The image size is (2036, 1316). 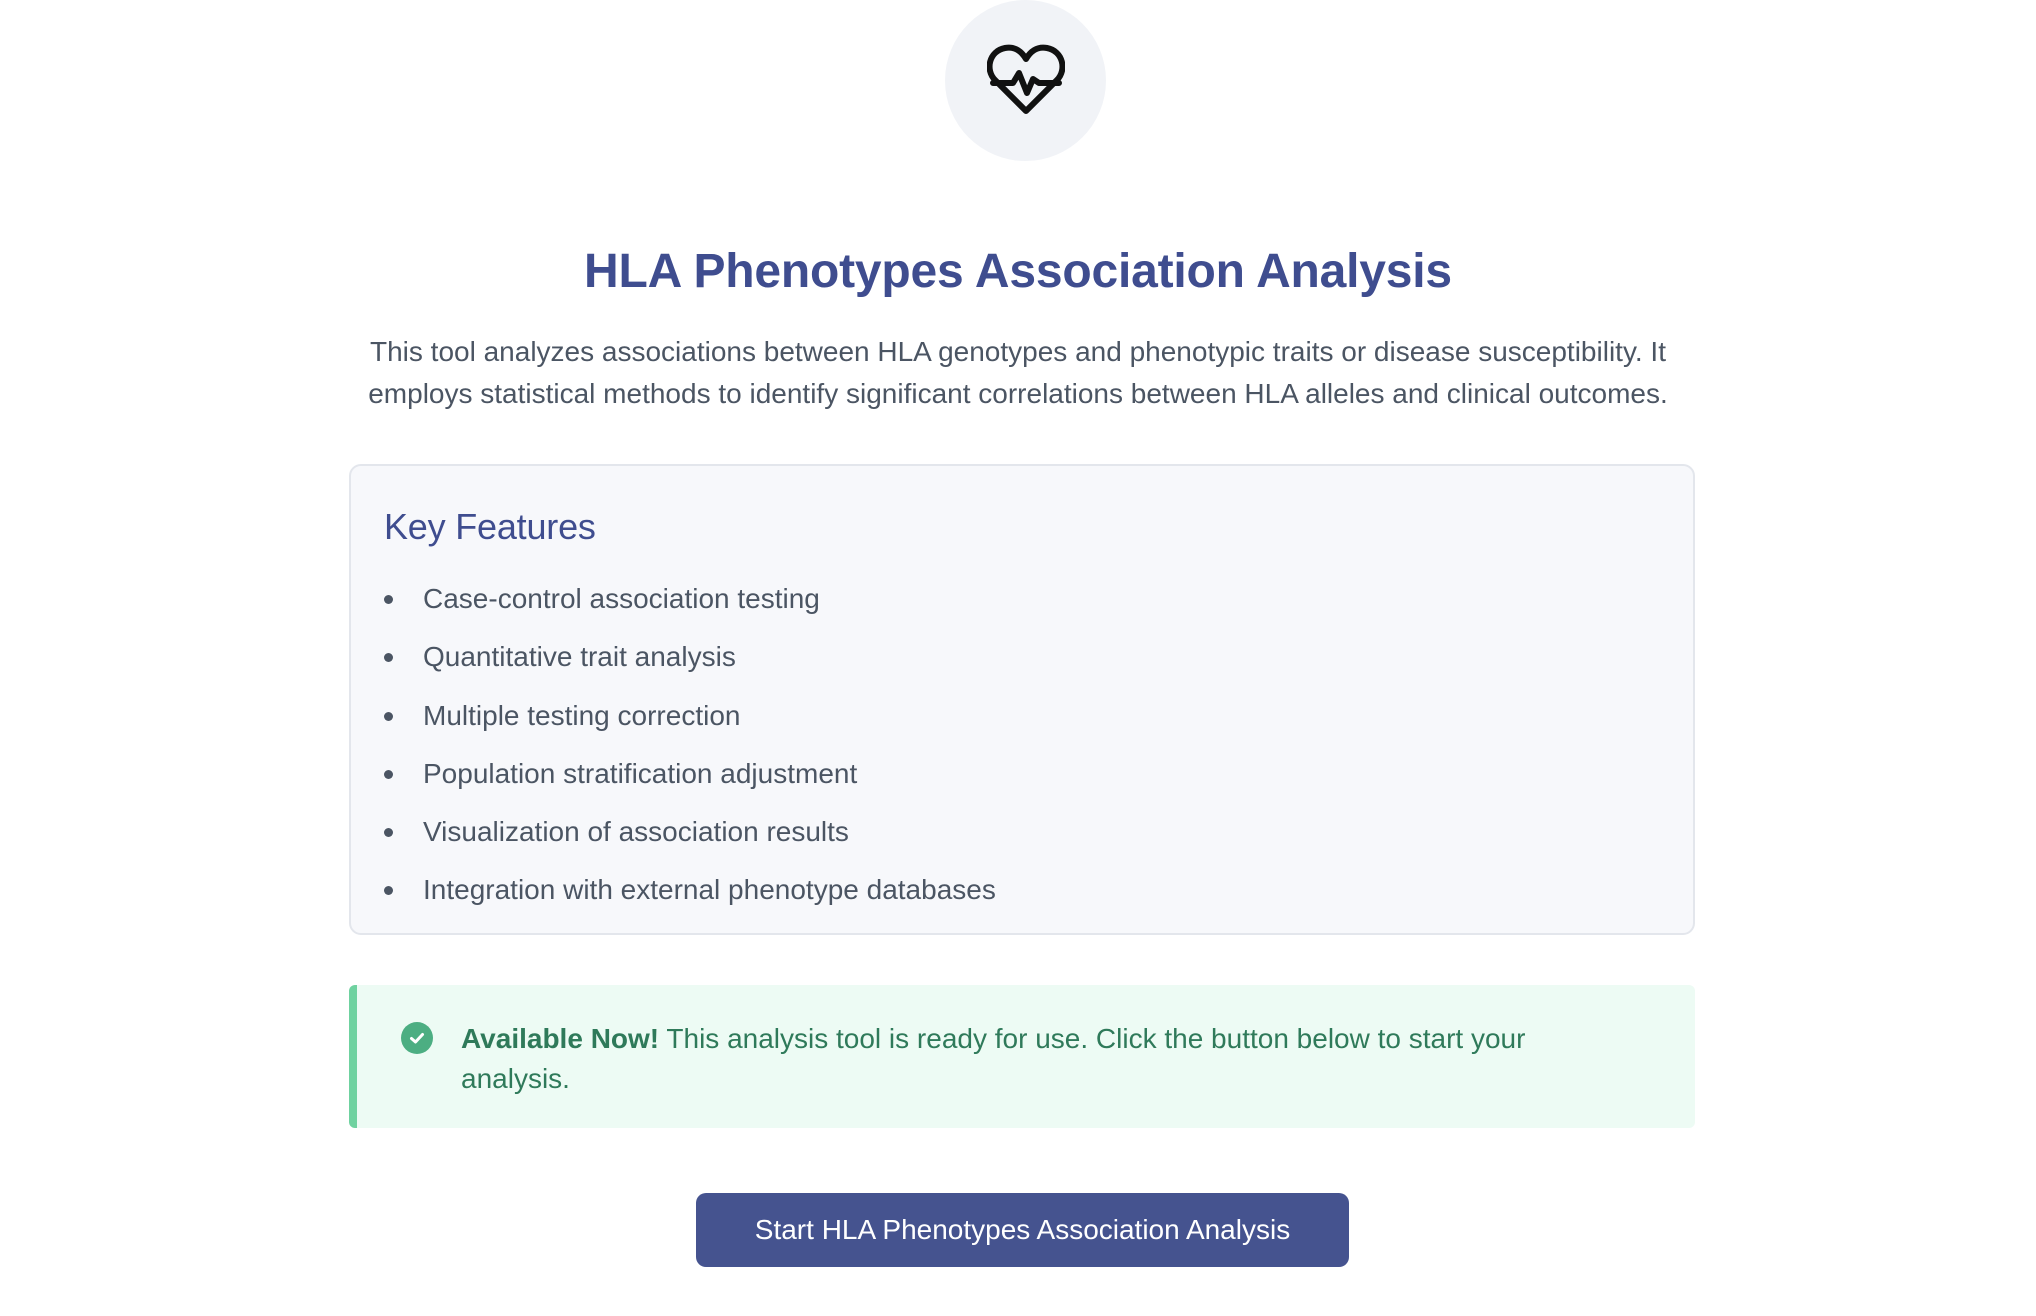 I want to click on feature-item: Visualization of association results, so click(x=690, y=832).